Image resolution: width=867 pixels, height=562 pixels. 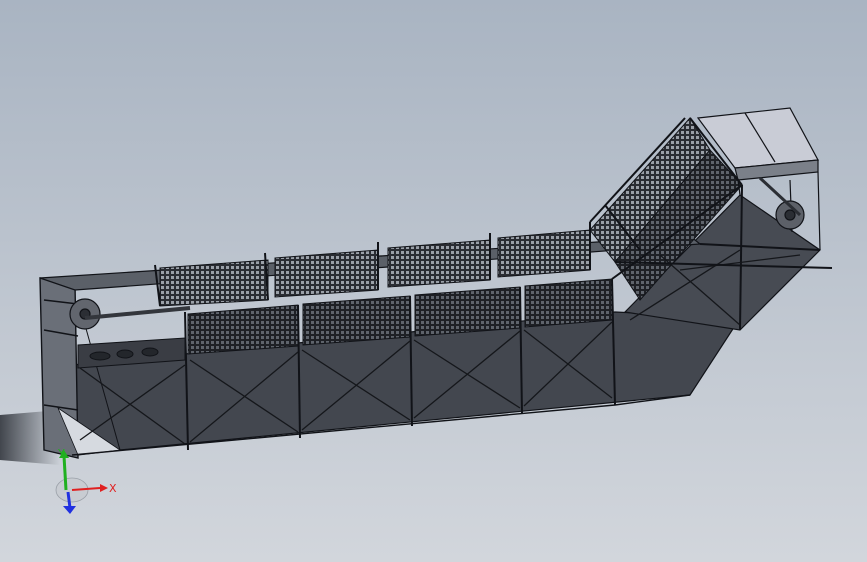 I want to click on x-axis-arrow, so click(x=104, y=488).